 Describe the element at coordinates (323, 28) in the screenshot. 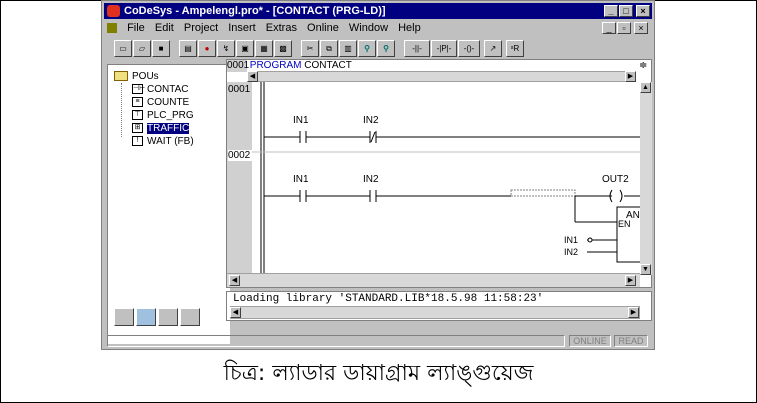

I see `menu-online: Online` at that location.